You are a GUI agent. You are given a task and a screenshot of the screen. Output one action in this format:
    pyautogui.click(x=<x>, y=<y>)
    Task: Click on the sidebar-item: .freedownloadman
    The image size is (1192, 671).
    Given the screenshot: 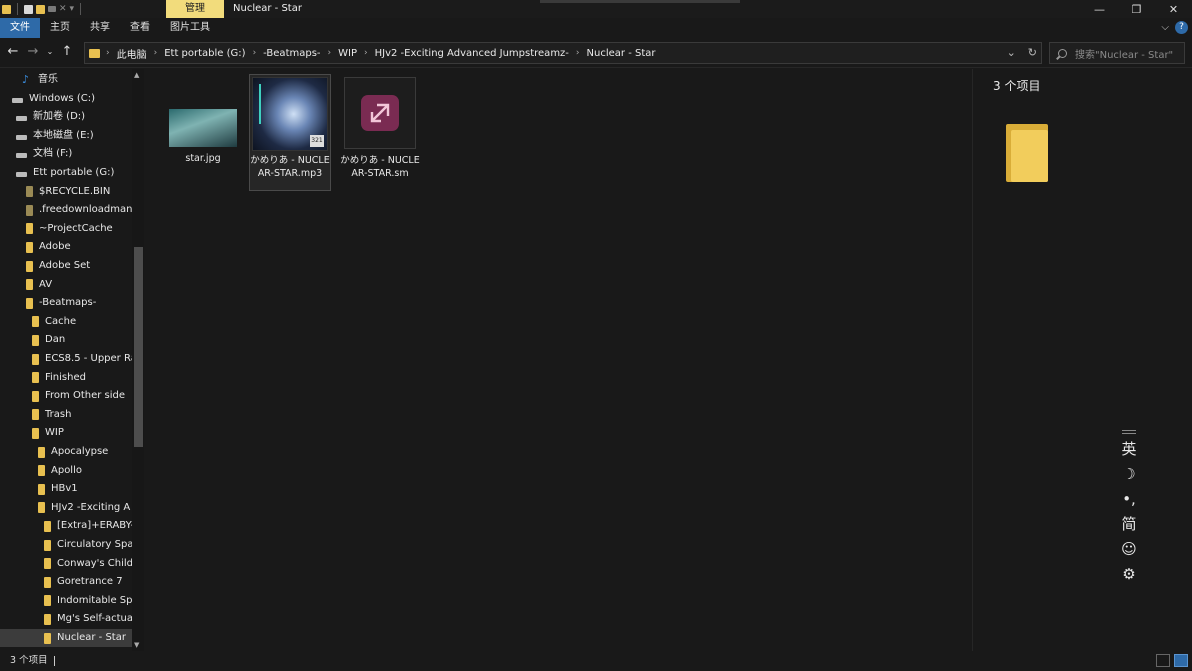 What is the action you would take?
    pyautogui.click(x=66, y=210)
    